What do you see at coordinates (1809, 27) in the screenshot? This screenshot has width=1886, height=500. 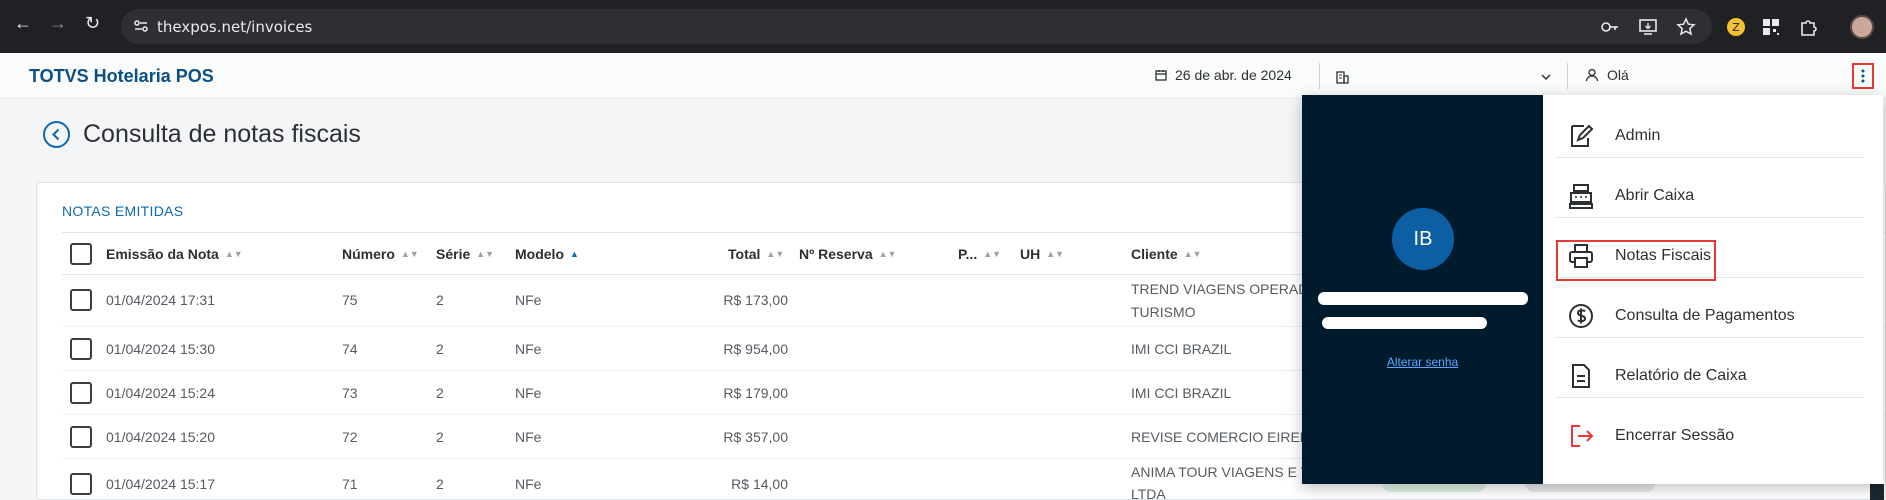 I see `extensions-puzzle-icon` at bounding box center [1809, 27].